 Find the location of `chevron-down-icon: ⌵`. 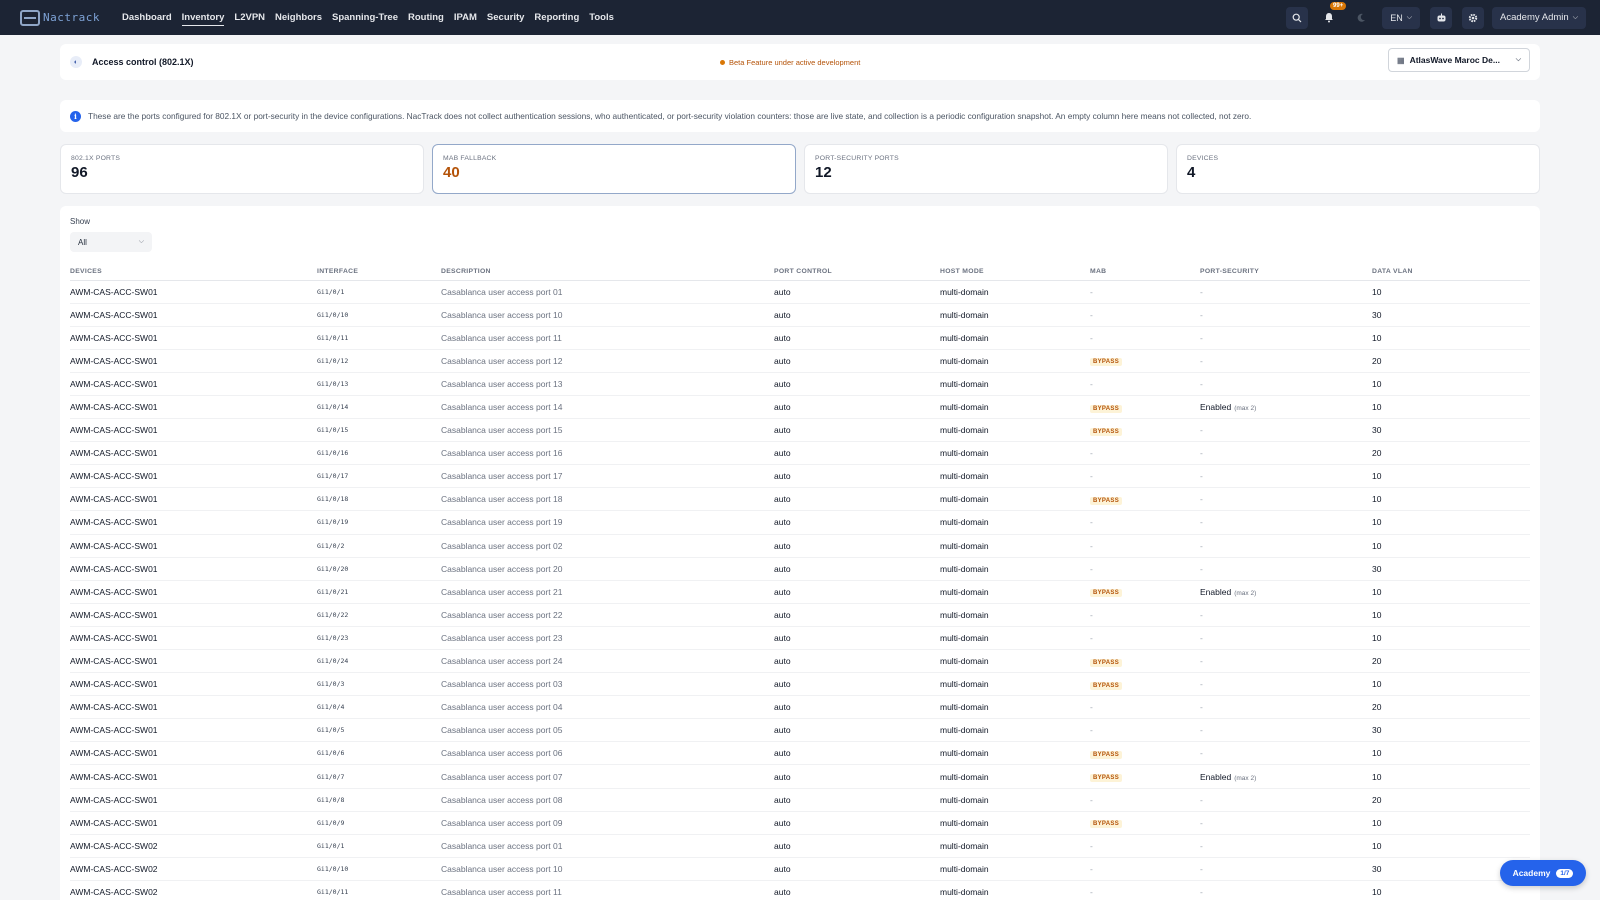

chevron-down-icon: ⌵ is located at coordinates (1575, 17).